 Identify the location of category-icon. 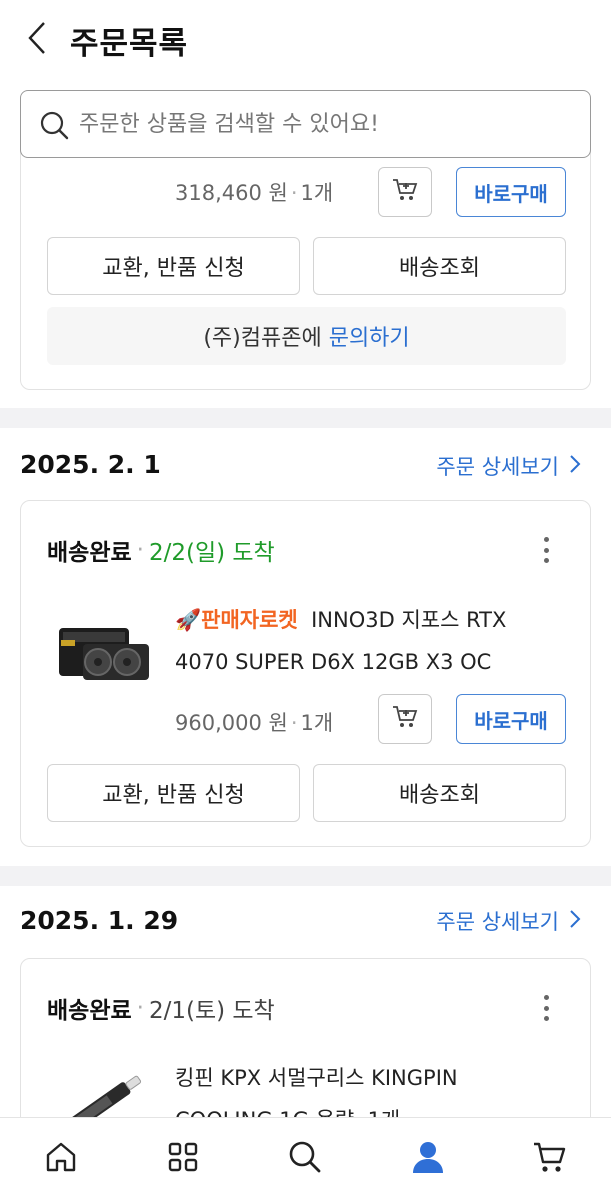
(183, 1159).